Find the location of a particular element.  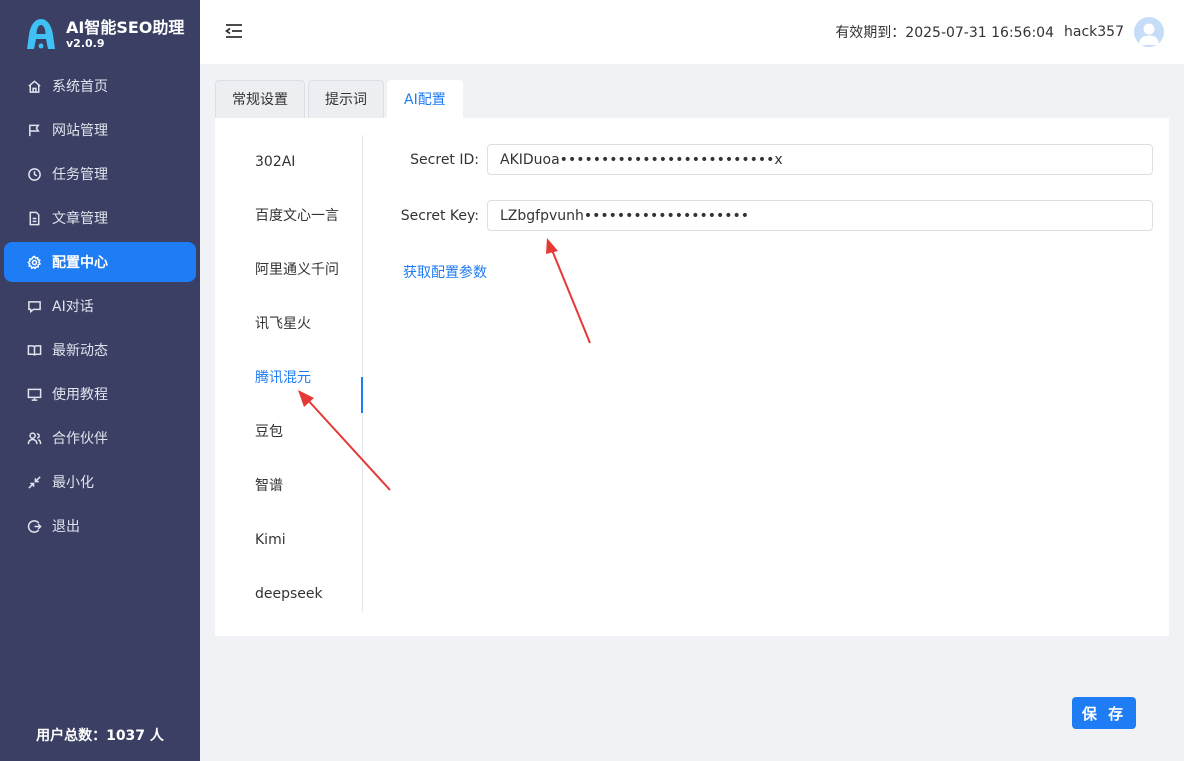

secret-key-input is located at coordinates (820, 215).